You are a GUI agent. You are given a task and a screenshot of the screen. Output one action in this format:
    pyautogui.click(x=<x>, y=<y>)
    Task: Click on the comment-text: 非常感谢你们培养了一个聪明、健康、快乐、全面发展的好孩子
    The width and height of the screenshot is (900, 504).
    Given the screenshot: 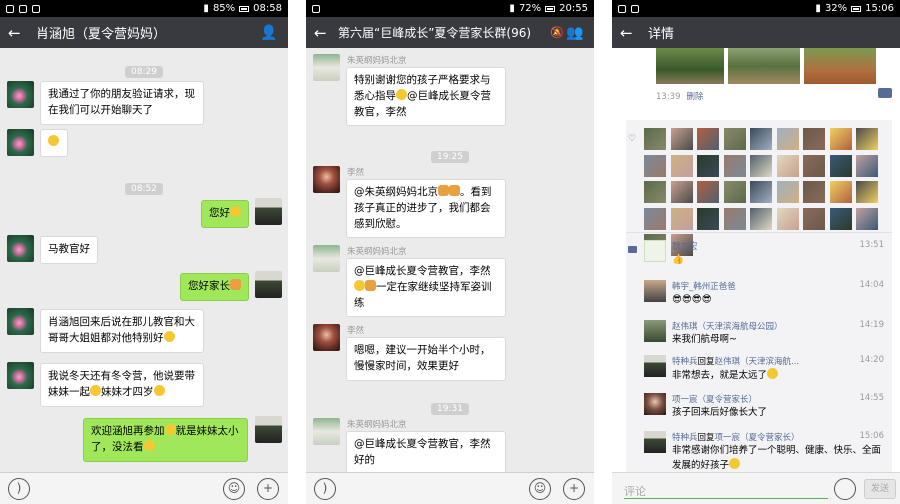 What is the action you would take?
    pyautogui.click(x=777, y=458)
    